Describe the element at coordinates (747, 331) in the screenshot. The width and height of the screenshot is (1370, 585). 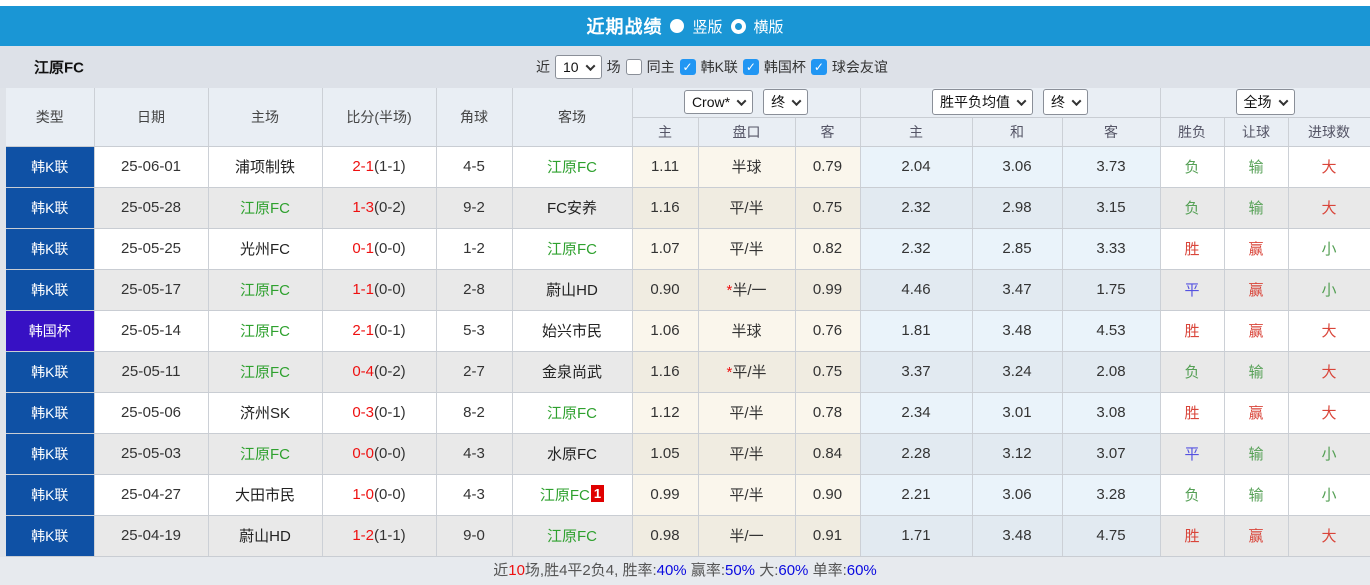
I see `handicap-cell: 半球` at that location.